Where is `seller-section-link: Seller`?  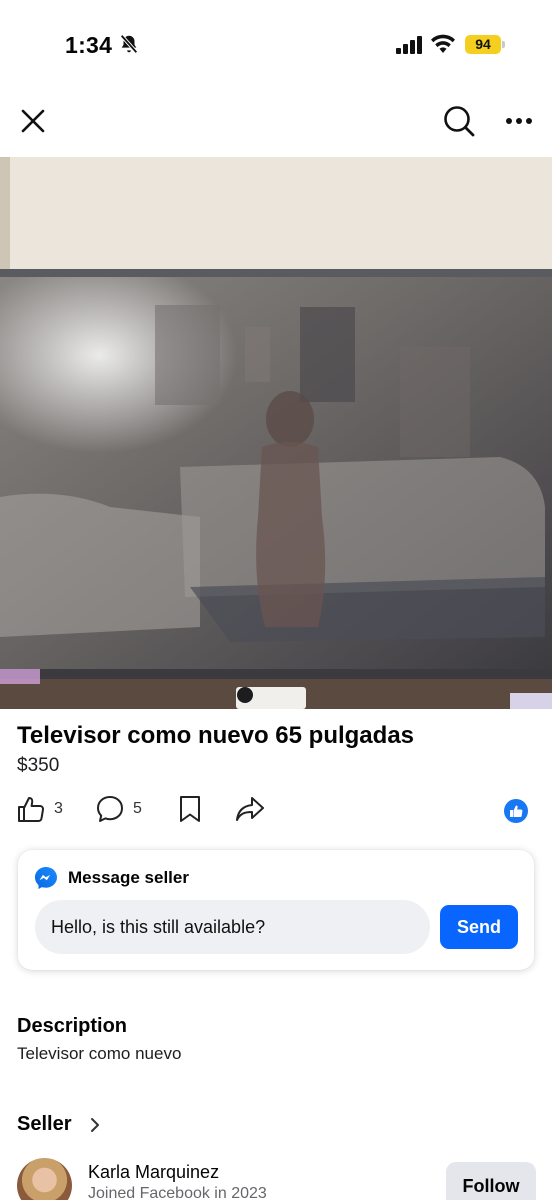
seller-section-link: Seller is located at coordinates (59, 1124).